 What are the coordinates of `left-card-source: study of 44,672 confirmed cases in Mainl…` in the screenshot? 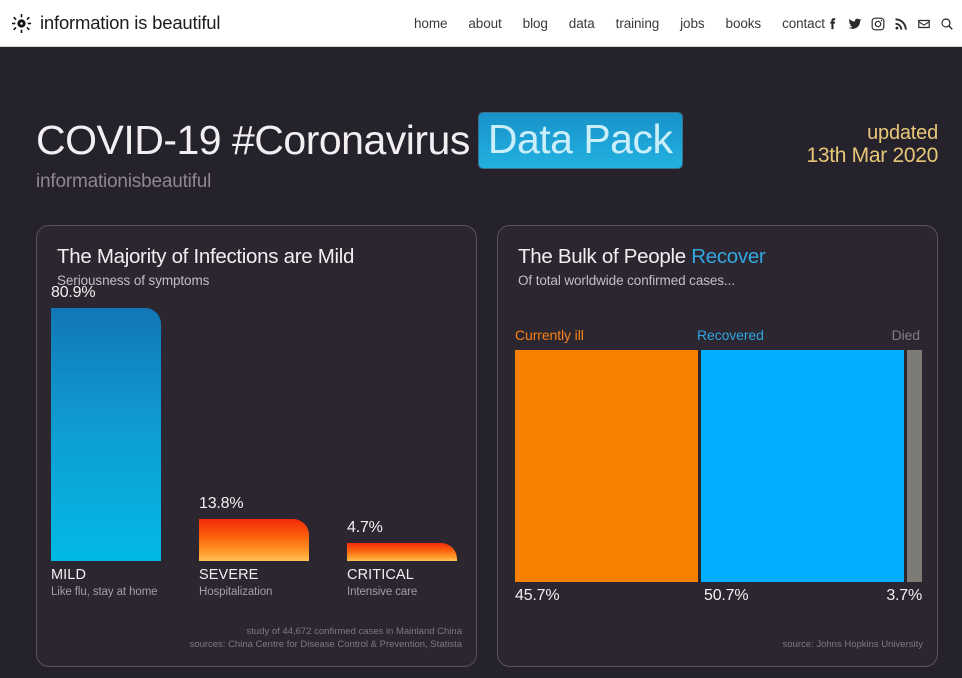 It's located at (326, 639).